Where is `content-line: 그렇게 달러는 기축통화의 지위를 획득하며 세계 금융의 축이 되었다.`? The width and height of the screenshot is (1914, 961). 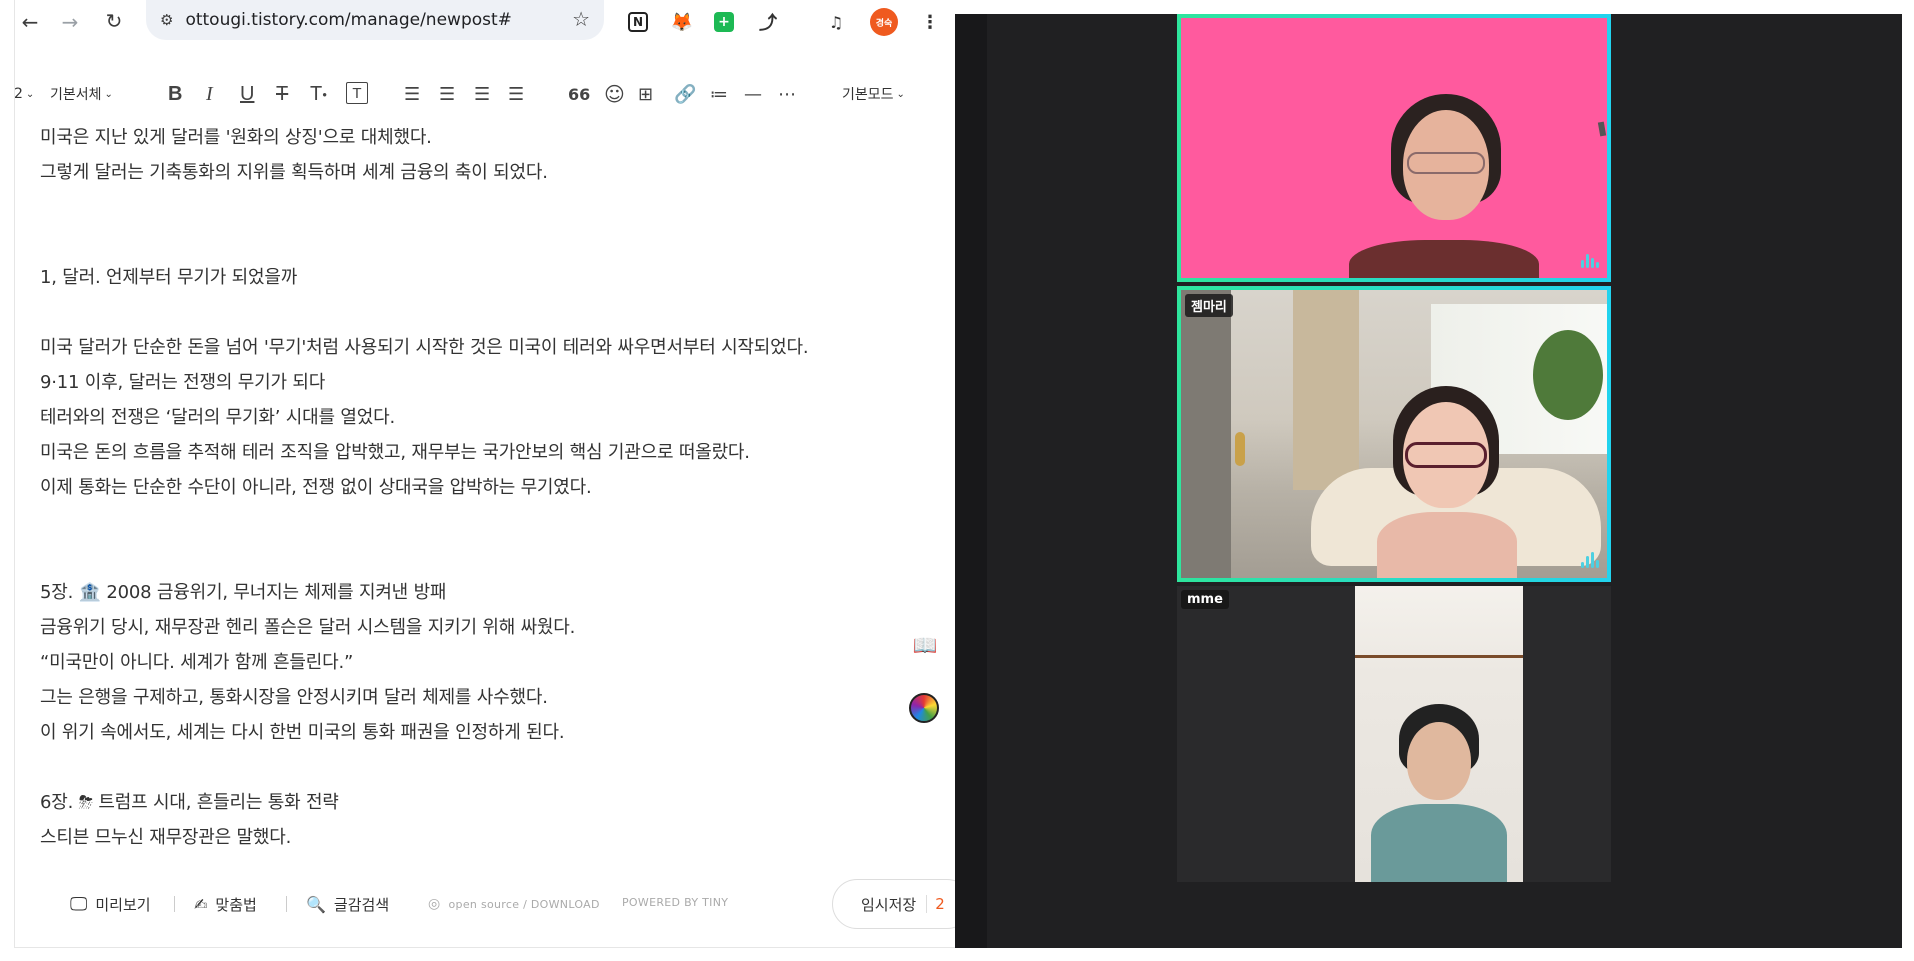
content-line: 그렇게 달러는 기축통화의 지위를 획득하며 세계 금융의 축이 되었다. is located at coordinates (294, 172).